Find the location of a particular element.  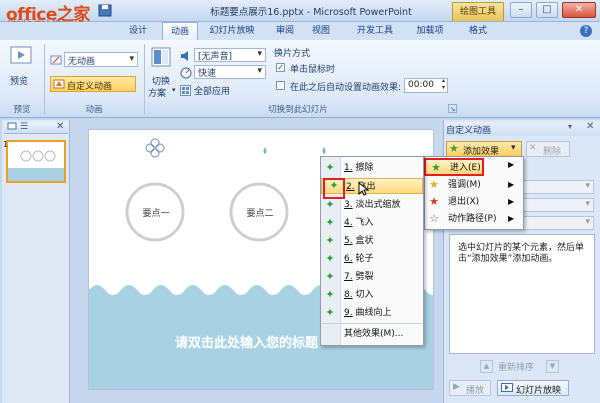

on-click-checkbox: ✓ is located at coordinates (280, 67).